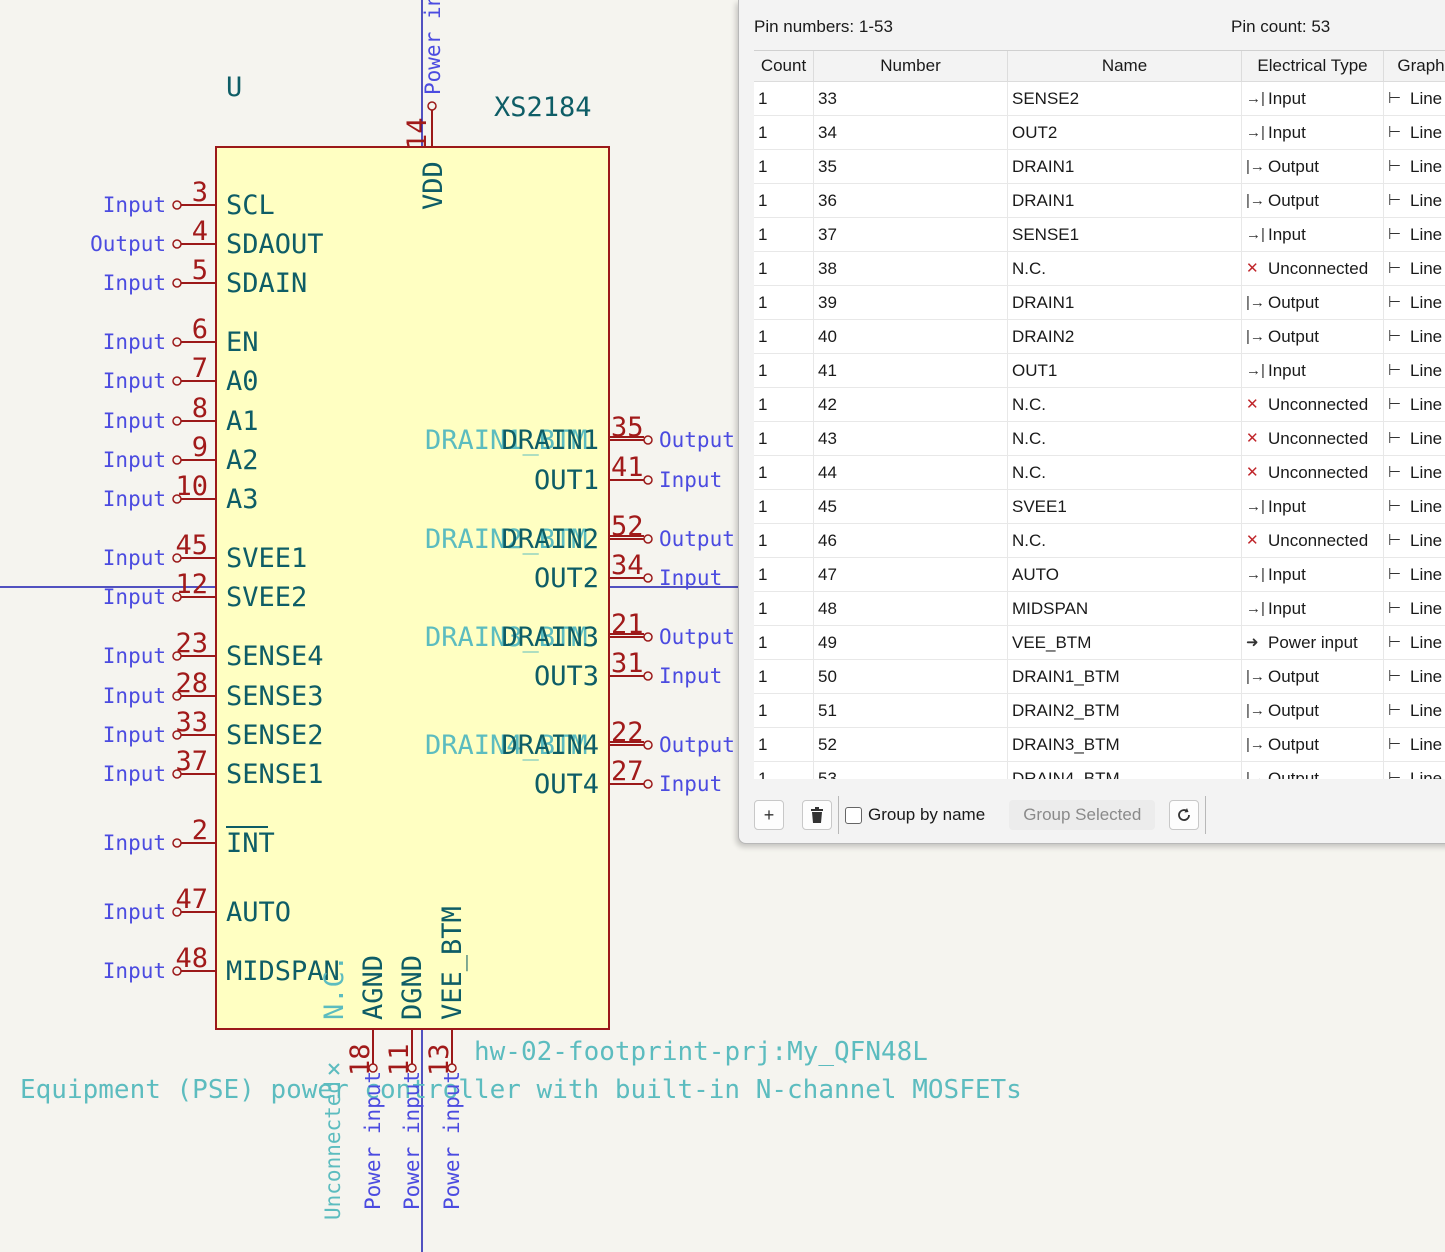 The width and height of the screenshot is (1445, 1252). I want to click on cell-name: SENSE2, so click(1125, 98).